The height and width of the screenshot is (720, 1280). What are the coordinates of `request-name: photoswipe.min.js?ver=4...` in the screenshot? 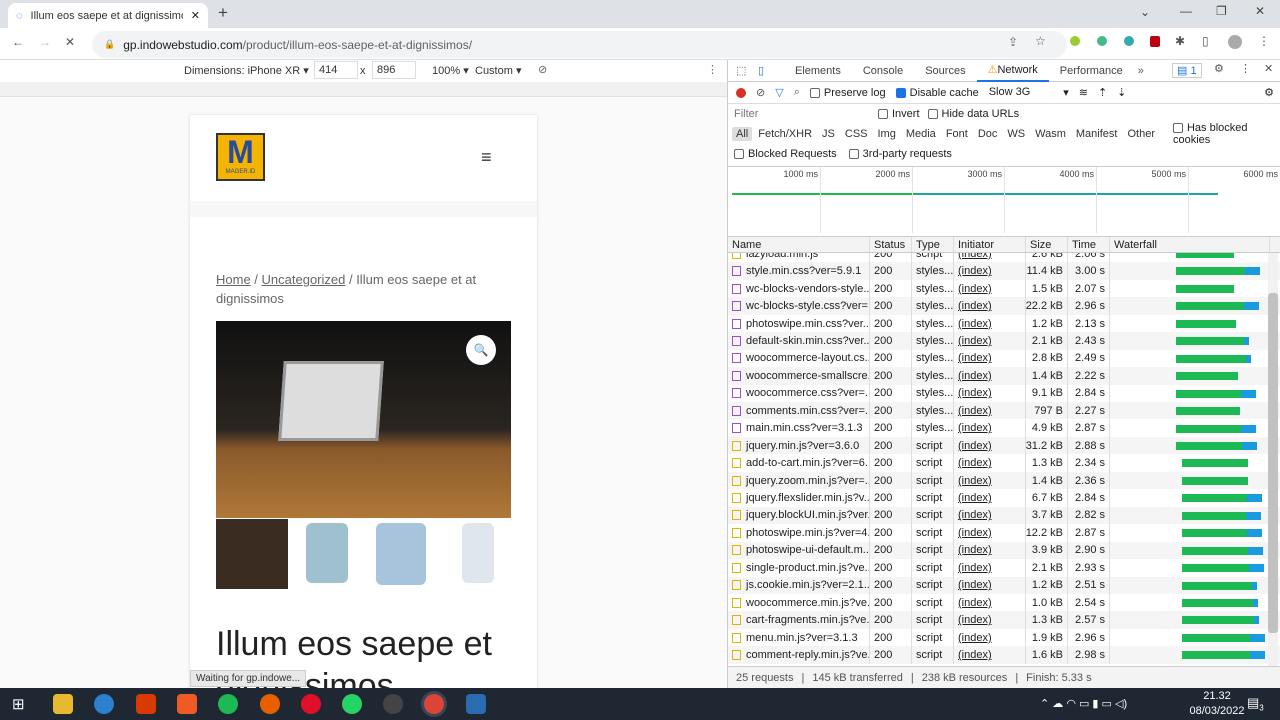 It's located at (807, 533).